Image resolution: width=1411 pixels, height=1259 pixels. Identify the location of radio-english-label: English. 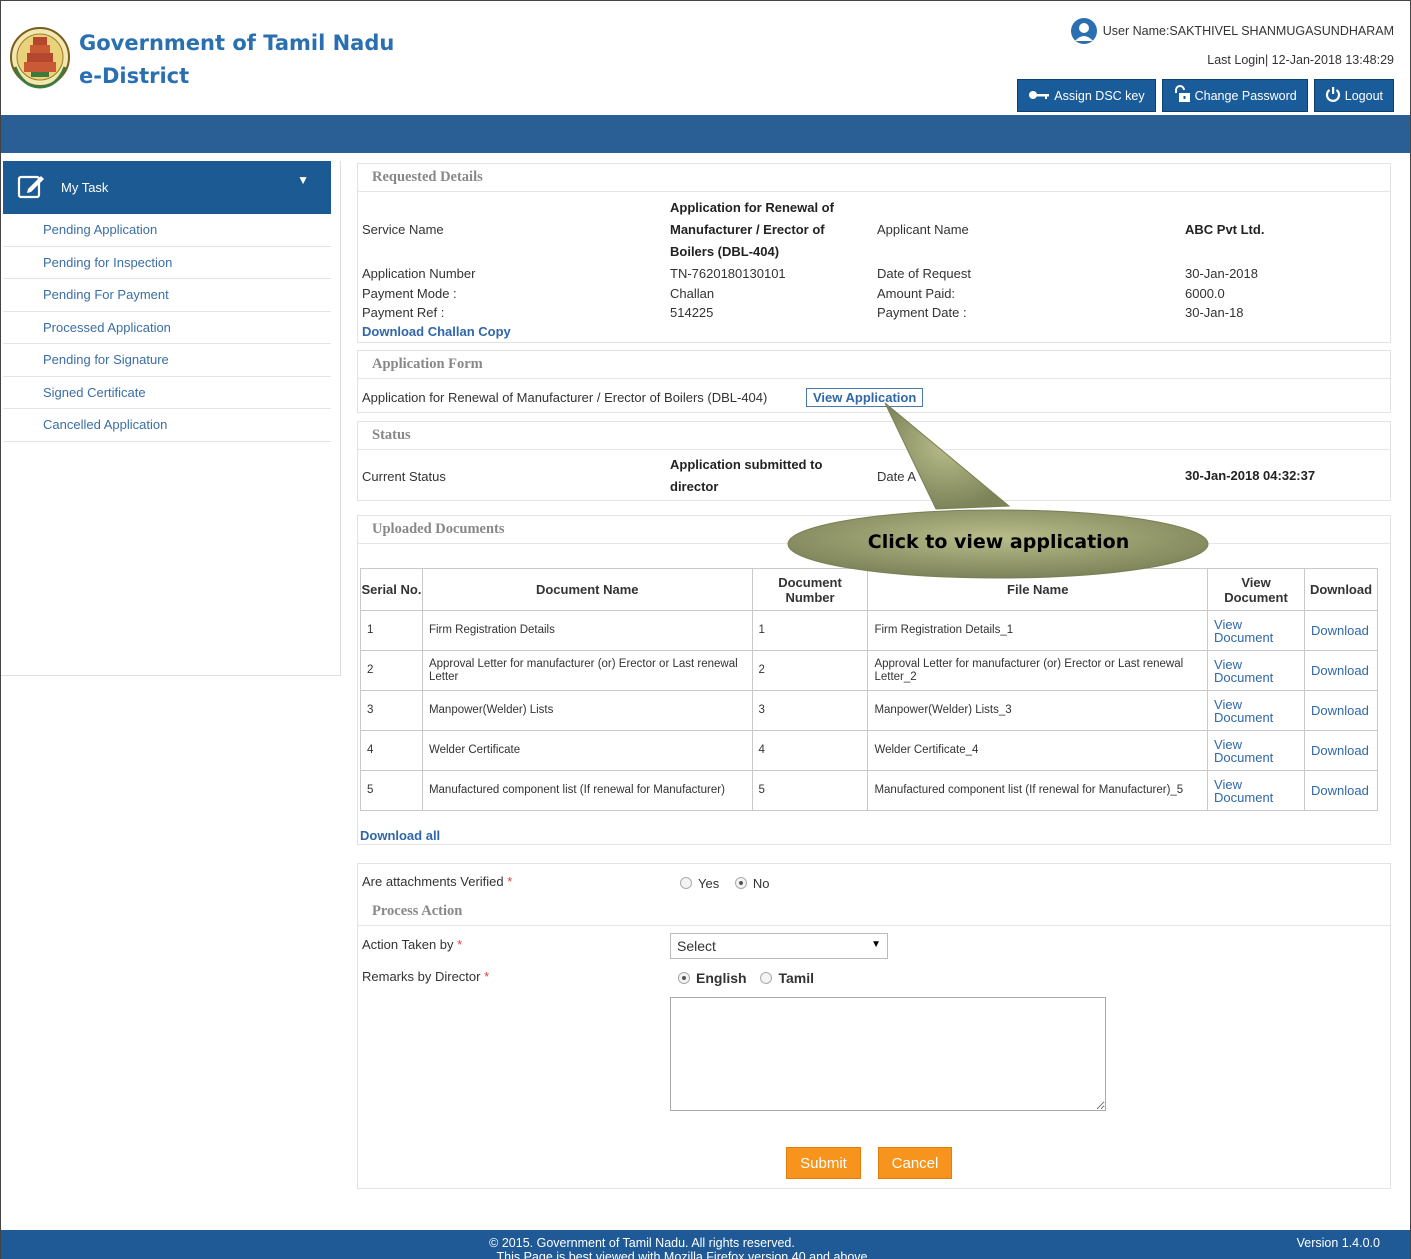
(721, 978).